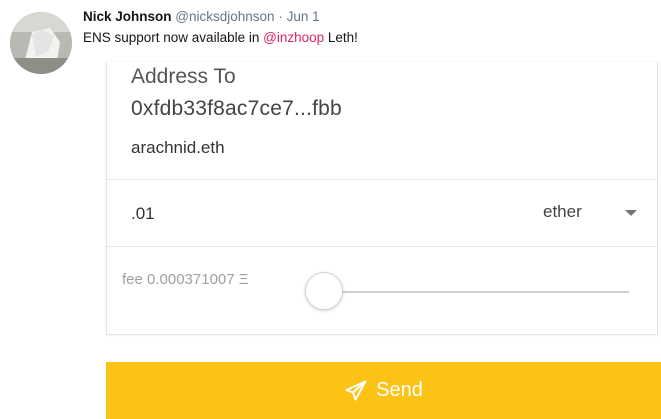 The image size is (661, 419). I want to click on fee-label: fee 0.000371007 Ξ, so click(185, 279).